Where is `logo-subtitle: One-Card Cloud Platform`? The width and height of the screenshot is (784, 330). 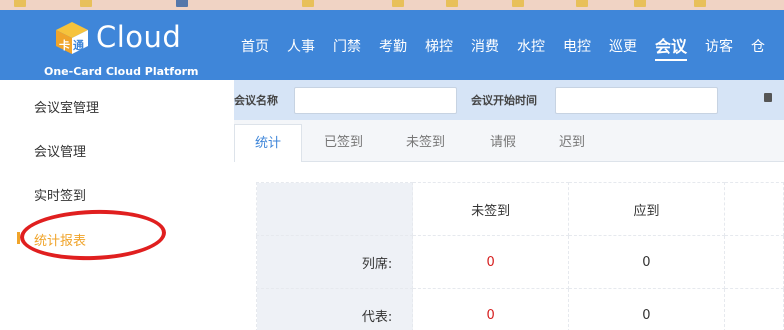 logo-subtitle: One-Card Cloud Platform is located at coordinates (121, 71).